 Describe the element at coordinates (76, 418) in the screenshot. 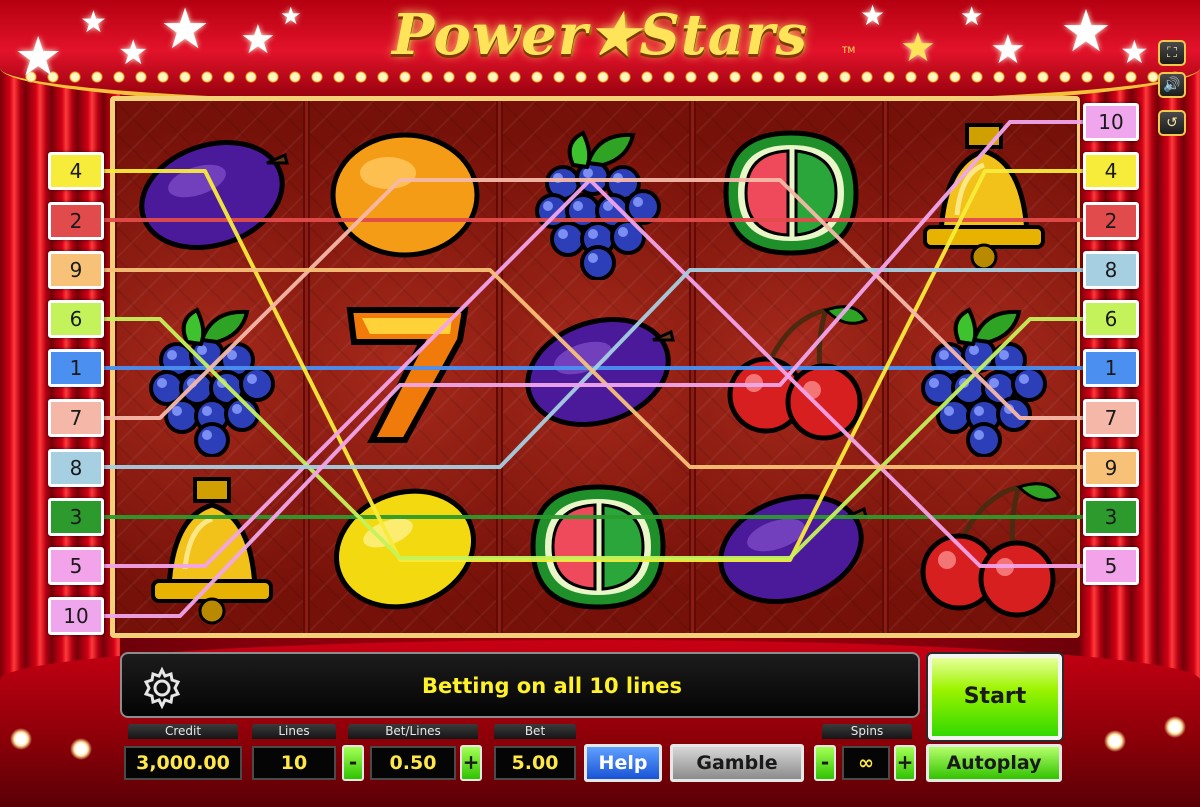

I see `line-7-left-marker: 7` at that location.